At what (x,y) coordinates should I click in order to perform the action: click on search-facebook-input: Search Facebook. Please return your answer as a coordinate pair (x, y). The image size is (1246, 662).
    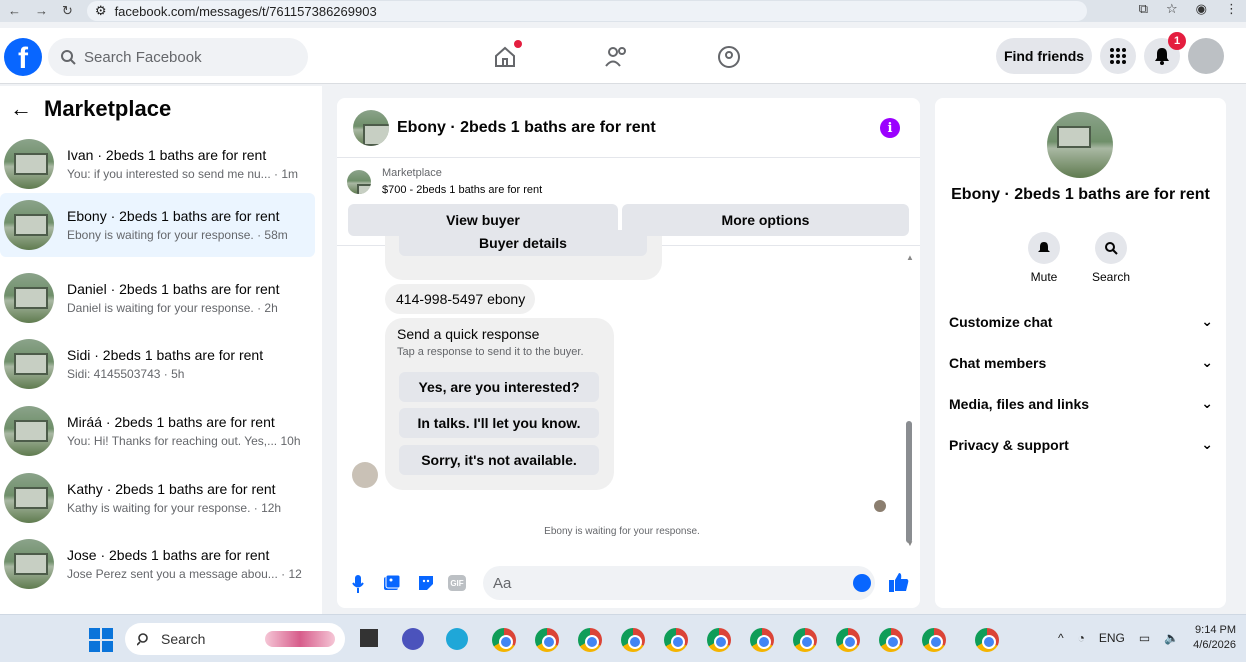
    Looking at the image, I should click on (178, 57).